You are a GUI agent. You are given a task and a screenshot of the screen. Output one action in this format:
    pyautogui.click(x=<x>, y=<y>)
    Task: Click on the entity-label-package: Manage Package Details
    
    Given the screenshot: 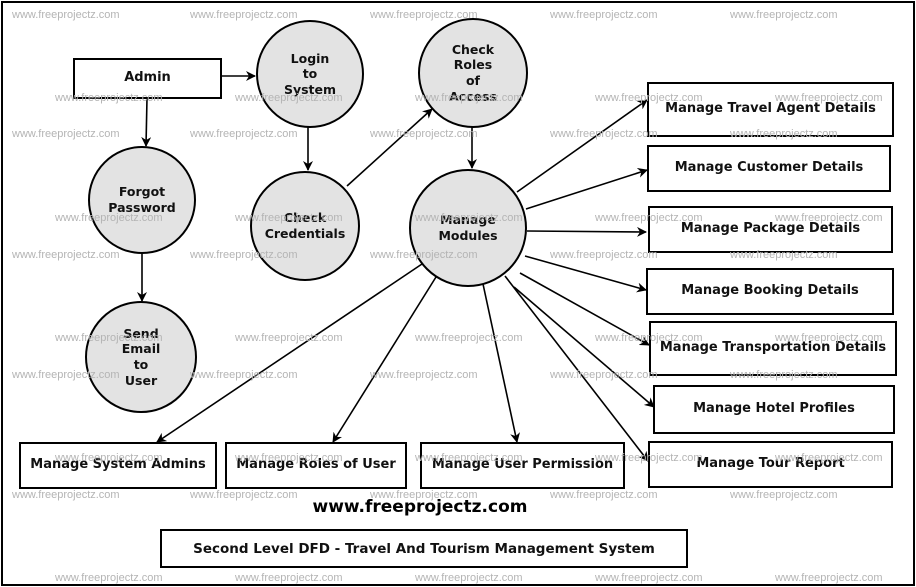 What is the action you would take?
    pyautogui.click(x=770, y=229)
    